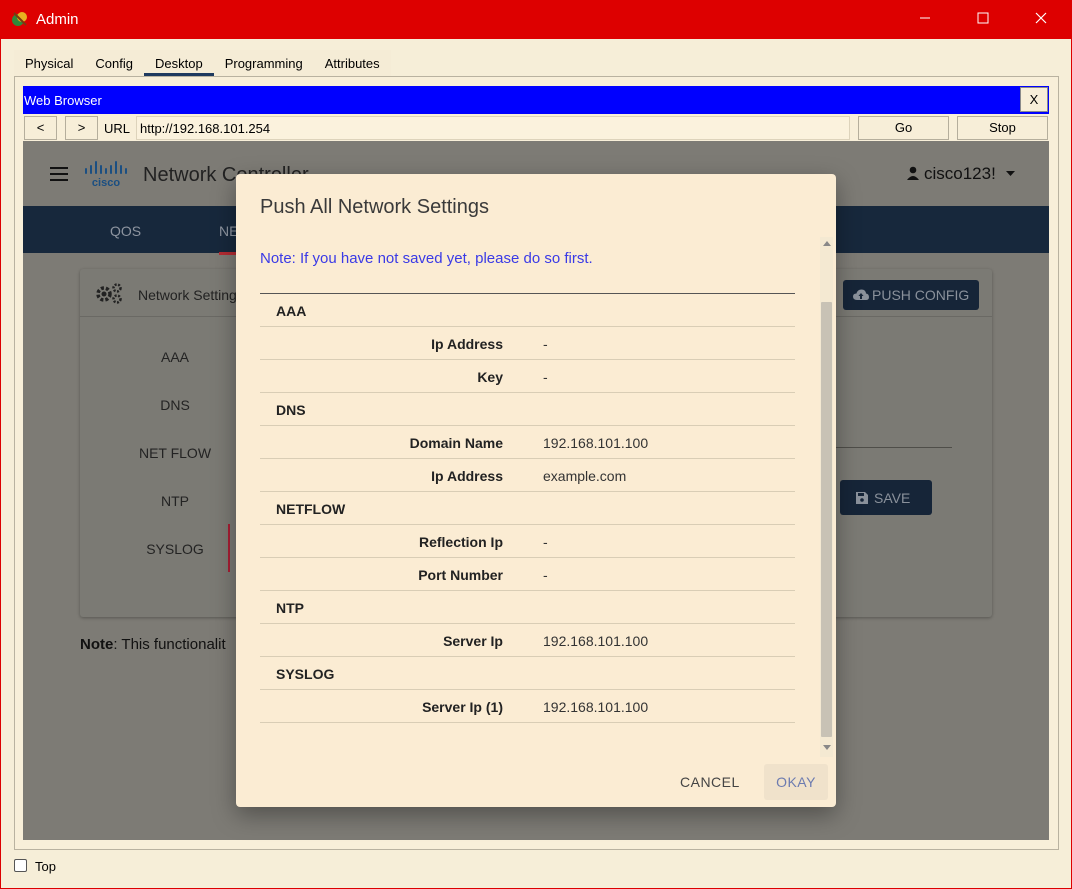 The width and height of the screenshot is (1072, 889). I want to click on section-title: DNS, so click(291, 410).